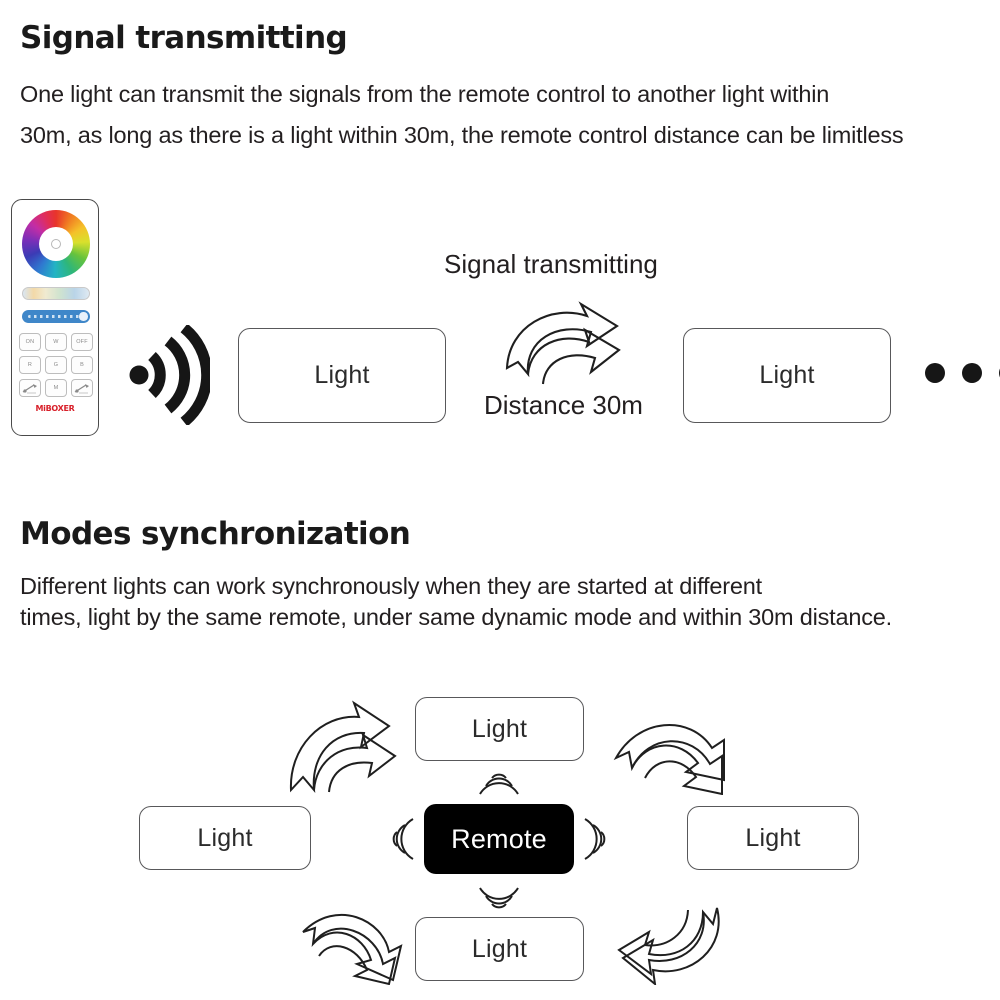 This screenshot has height=1000, width=1000. Describe the element at coordinates (55, 408) in the screenshot. I see `brand-logo: MiBOXER` at that location.